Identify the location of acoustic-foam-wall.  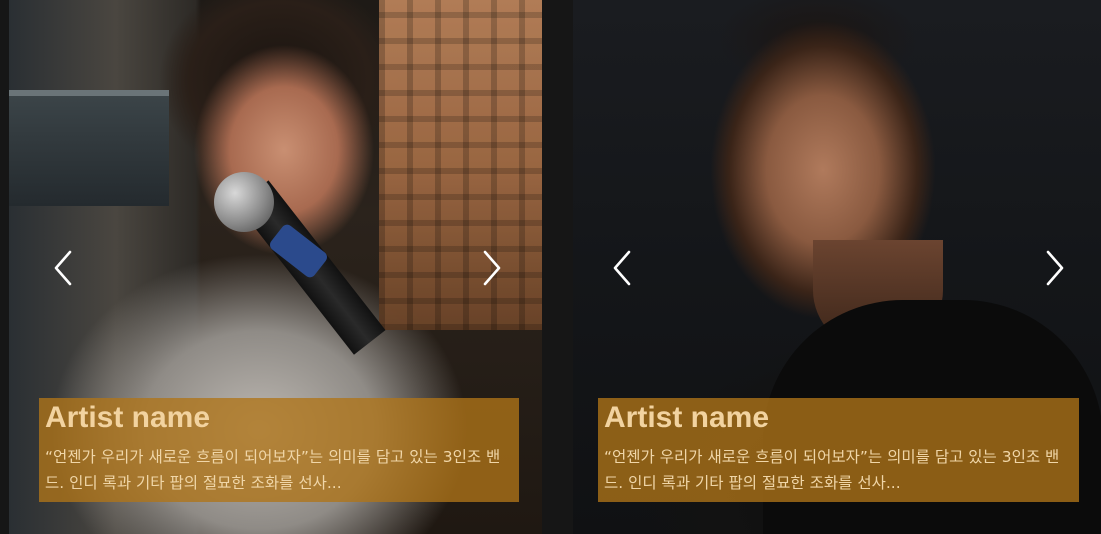
(460, 165).